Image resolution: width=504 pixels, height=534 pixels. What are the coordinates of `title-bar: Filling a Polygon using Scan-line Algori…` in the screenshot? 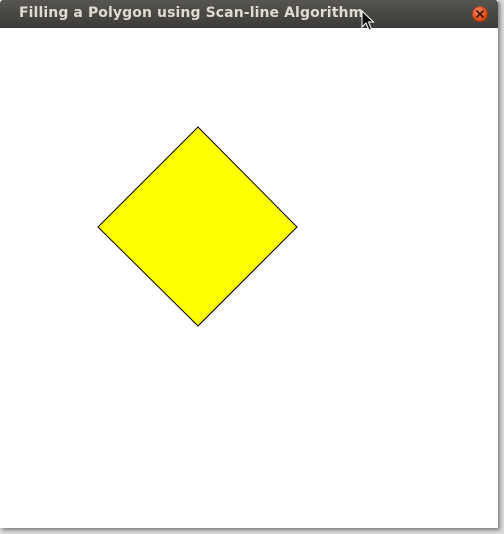 It's located at (249, 14).